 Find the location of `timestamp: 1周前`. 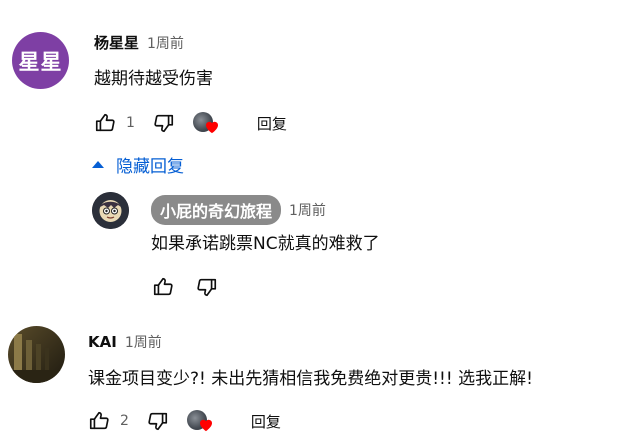

timestamp: 1周前 is located at coordinates (143, 342).